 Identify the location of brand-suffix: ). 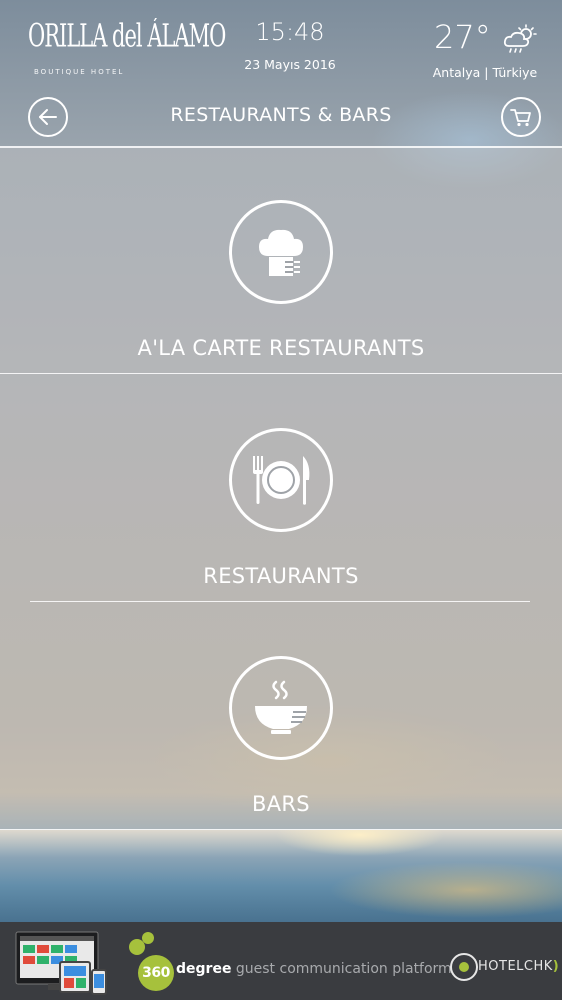
(556, 966).